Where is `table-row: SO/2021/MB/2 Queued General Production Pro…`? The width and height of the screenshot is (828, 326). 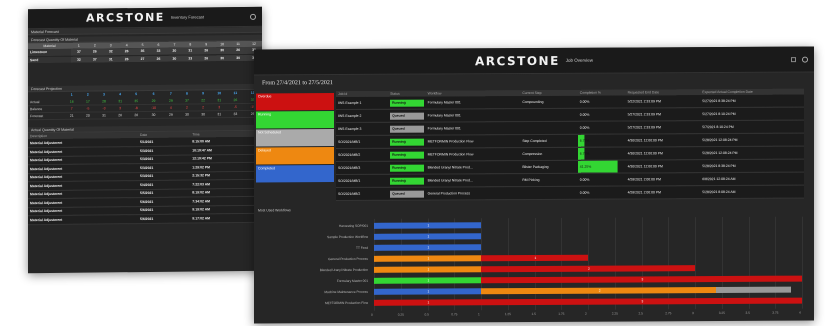 table-row: SO/2021/MB/2 Queued General Production Pro… is located at coordinates (570, 193).